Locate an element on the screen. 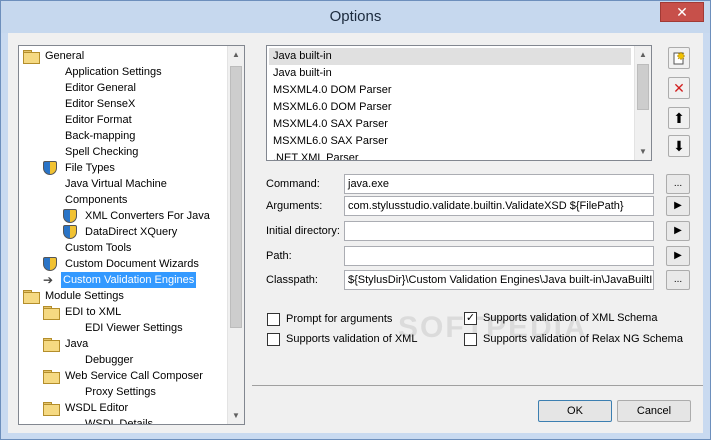  title-bar: Options ✕ is located at coordinates (355, 17).